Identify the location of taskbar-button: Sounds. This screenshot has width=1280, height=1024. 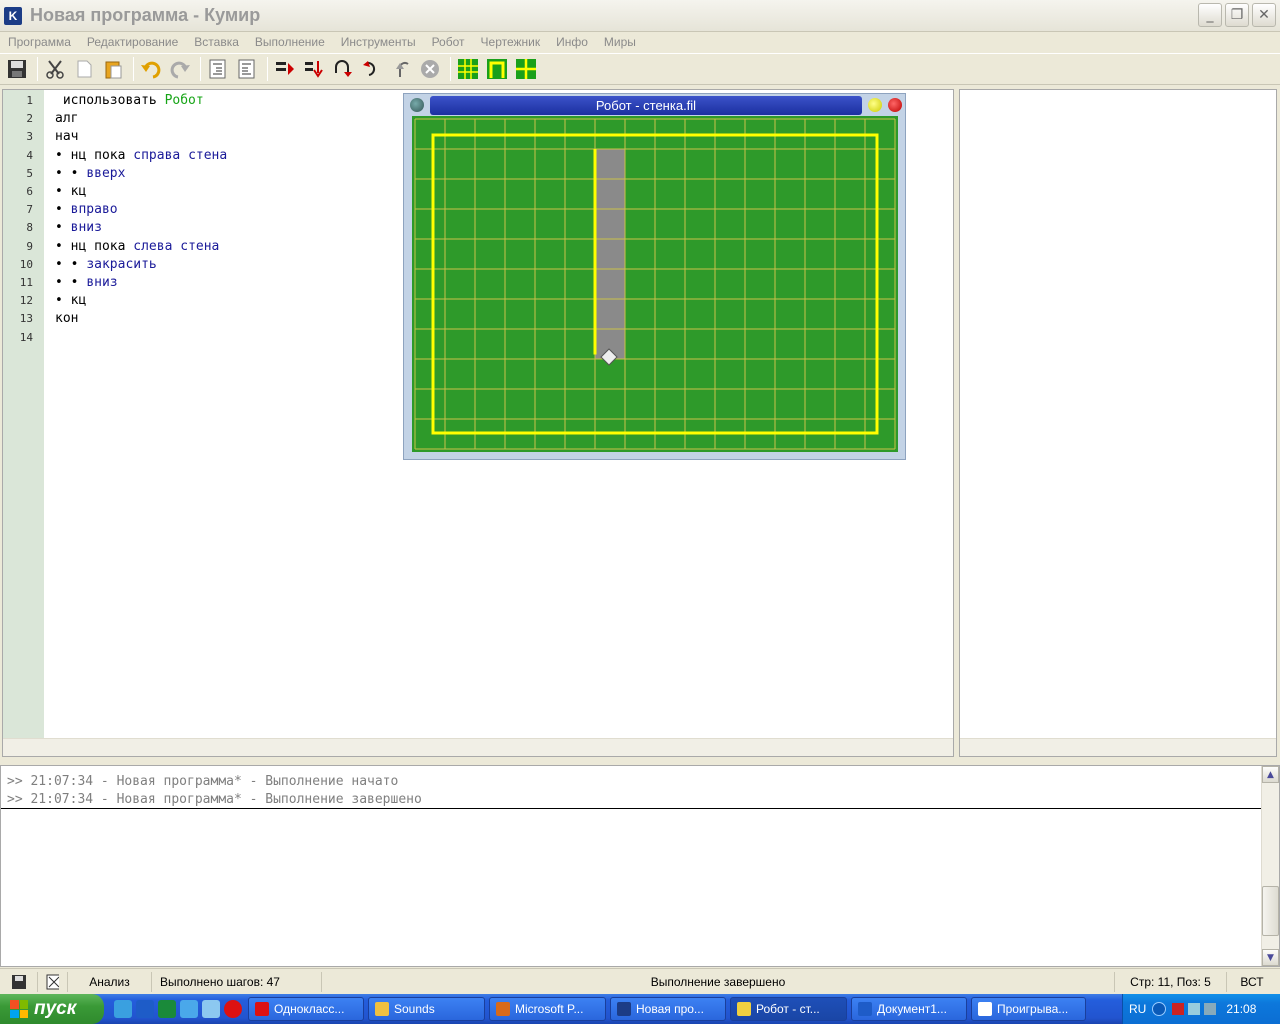
(426, 1009).